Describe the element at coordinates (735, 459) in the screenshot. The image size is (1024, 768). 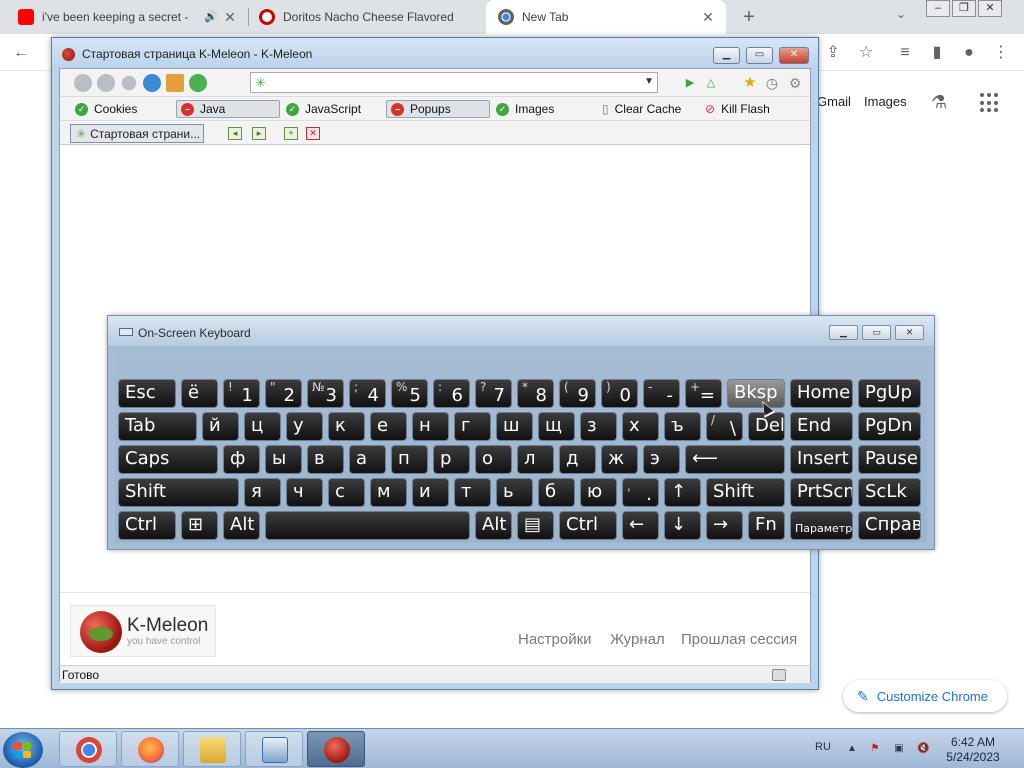
I see `key-⟵: ⟵` at that location.